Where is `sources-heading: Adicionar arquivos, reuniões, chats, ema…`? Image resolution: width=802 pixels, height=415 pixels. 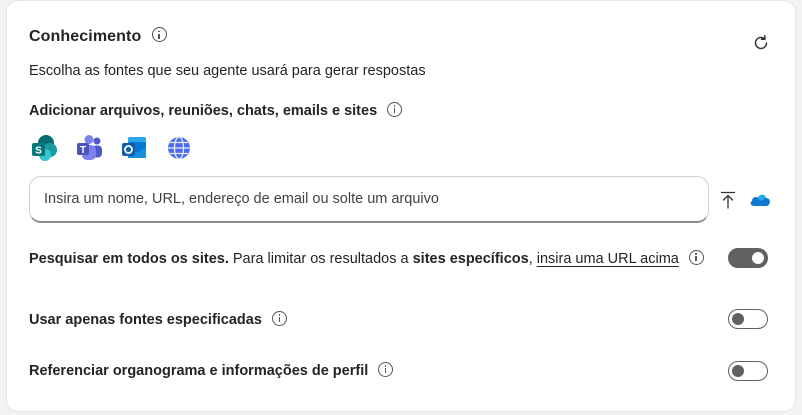
sources-heading: Adicionar arquivos, reuniões, chats, ema… is located at coordinates (203, 111).